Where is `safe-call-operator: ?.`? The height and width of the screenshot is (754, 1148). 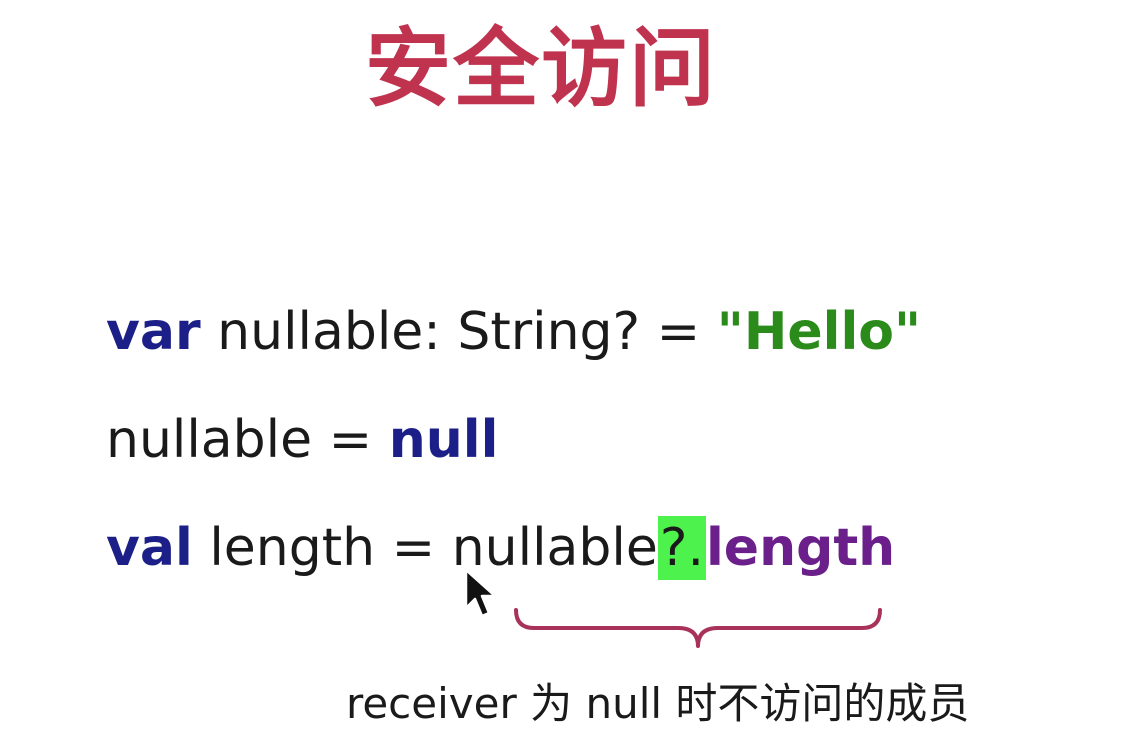
safe-call-operator: ?. is located at coordinates (681, 548).